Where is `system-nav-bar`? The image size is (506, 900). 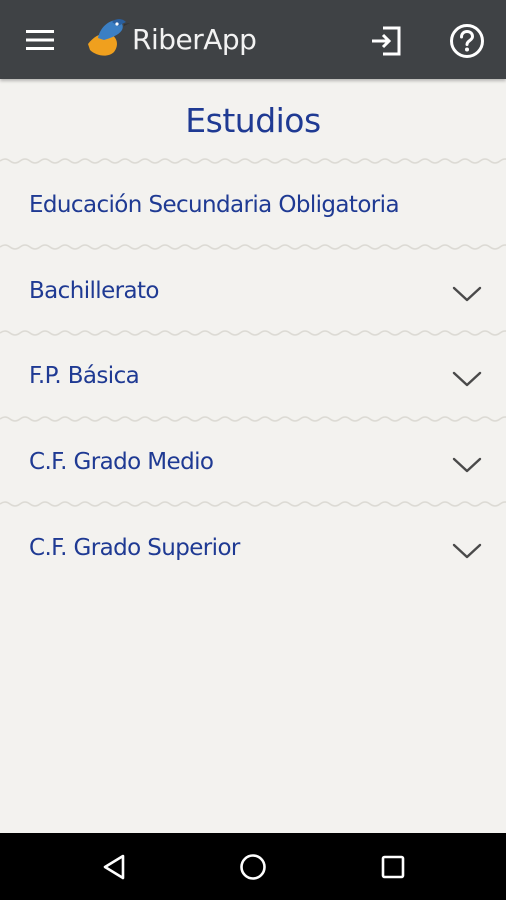
system-nav-bar is located at coordinates (253, 866).